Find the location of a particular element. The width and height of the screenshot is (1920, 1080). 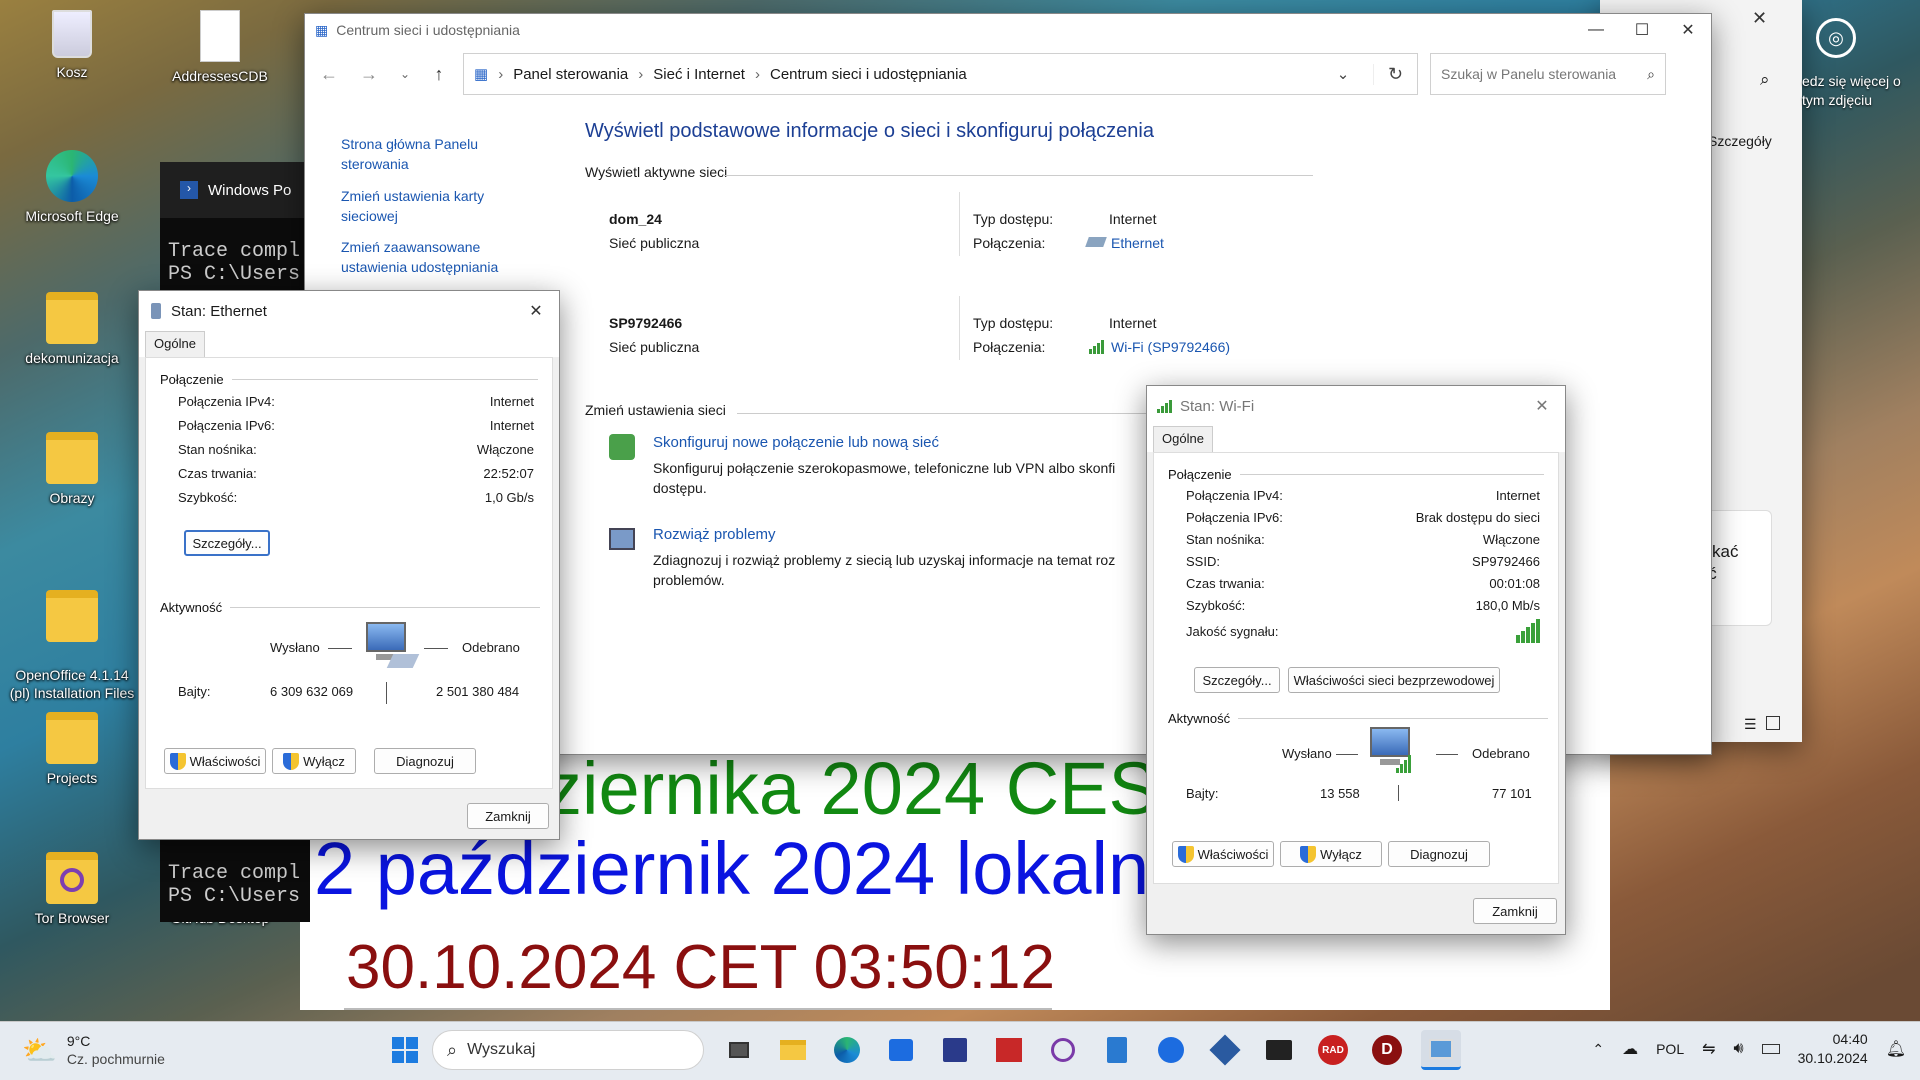

desktop-icon-addresses: AddressesCDB is located at coordinates (220, 47).